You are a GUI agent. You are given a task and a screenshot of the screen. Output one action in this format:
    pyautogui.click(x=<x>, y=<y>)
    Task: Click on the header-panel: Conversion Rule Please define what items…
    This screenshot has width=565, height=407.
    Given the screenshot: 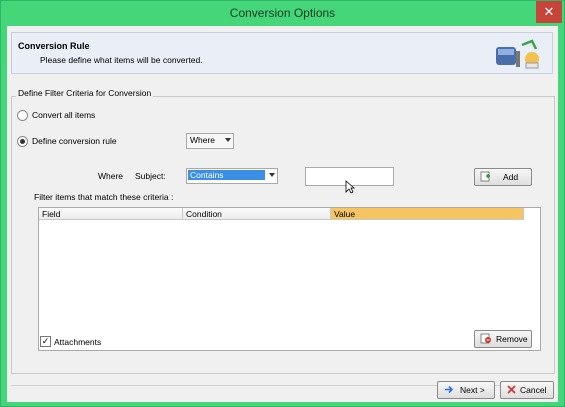 What is the action you would take?
    pyautogui.click(x=282, y=53)
    